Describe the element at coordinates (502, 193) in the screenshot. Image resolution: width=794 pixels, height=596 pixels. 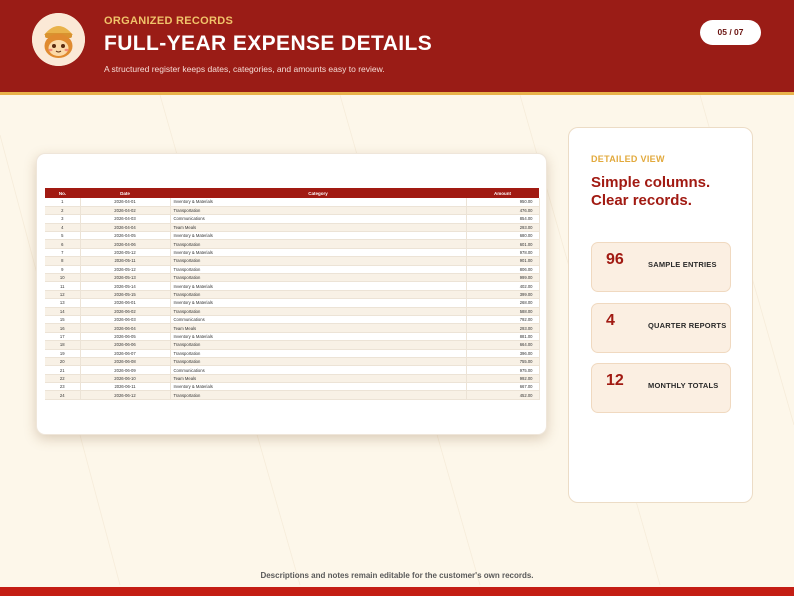
I see `column-header: Amount` at that location.